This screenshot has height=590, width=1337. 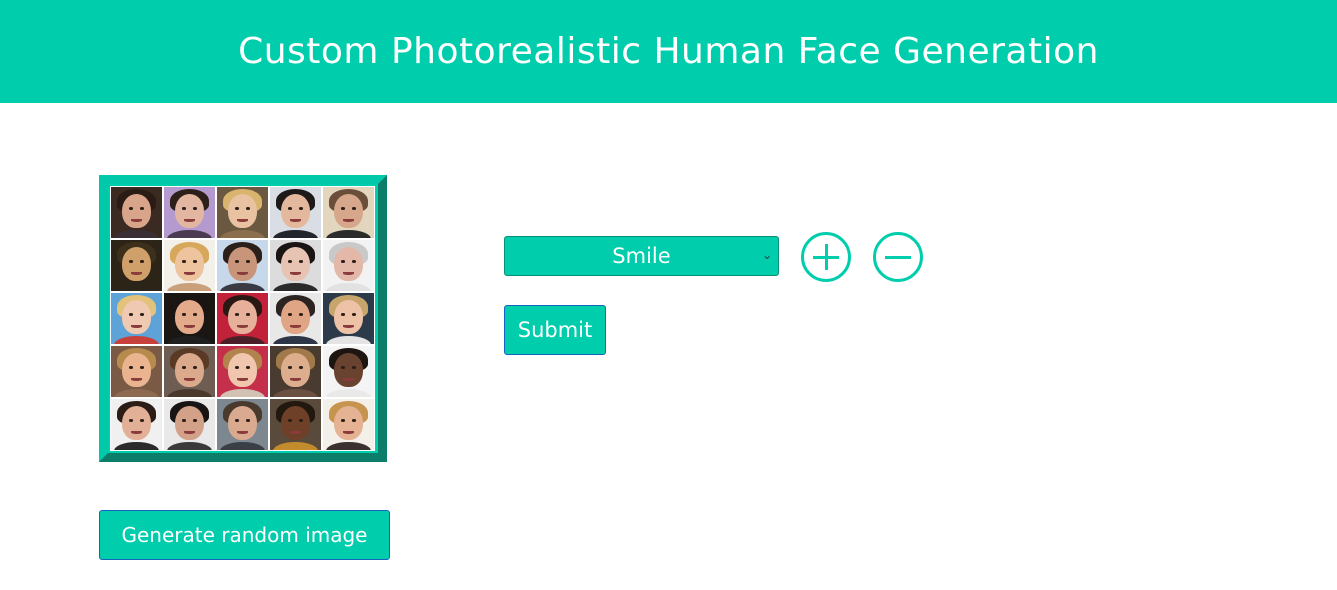 I want to click on increase-attribute-button, so click(x=826, y=257).